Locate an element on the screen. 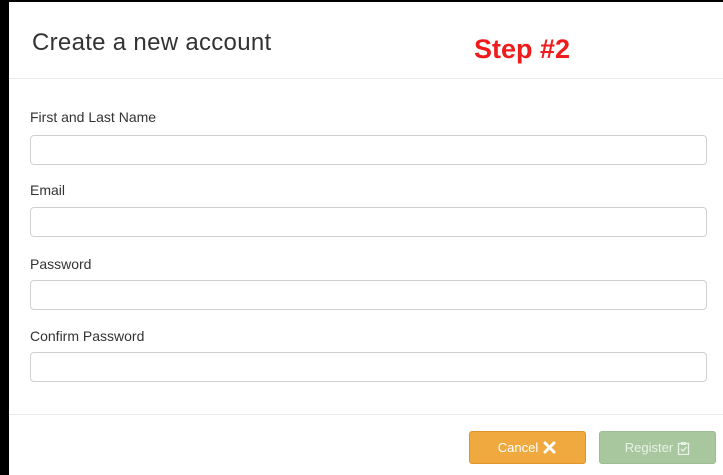 The height and width of the screenshot is (475, 723). confirm-password-input is located at coordinates (368, 367).